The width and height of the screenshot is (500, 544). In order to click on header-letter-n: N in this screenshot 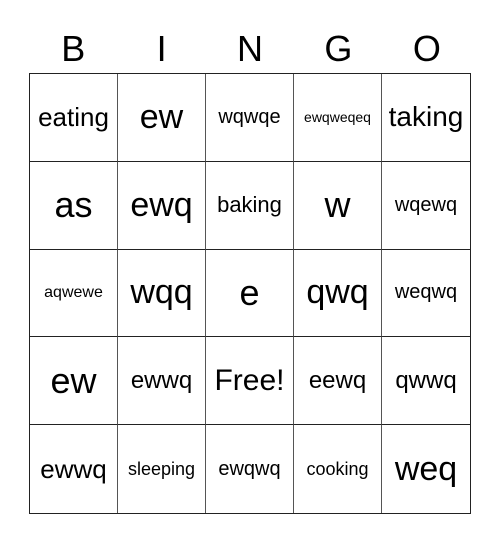, I will do `click(250, 48)`.